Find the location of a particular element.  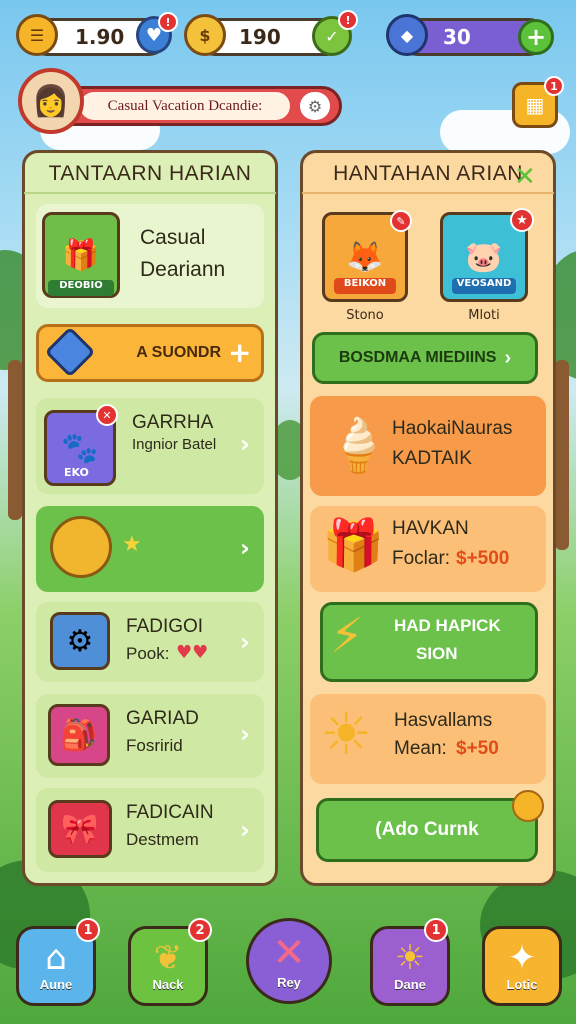

left-title-divider is located at coordinates (150, 193).